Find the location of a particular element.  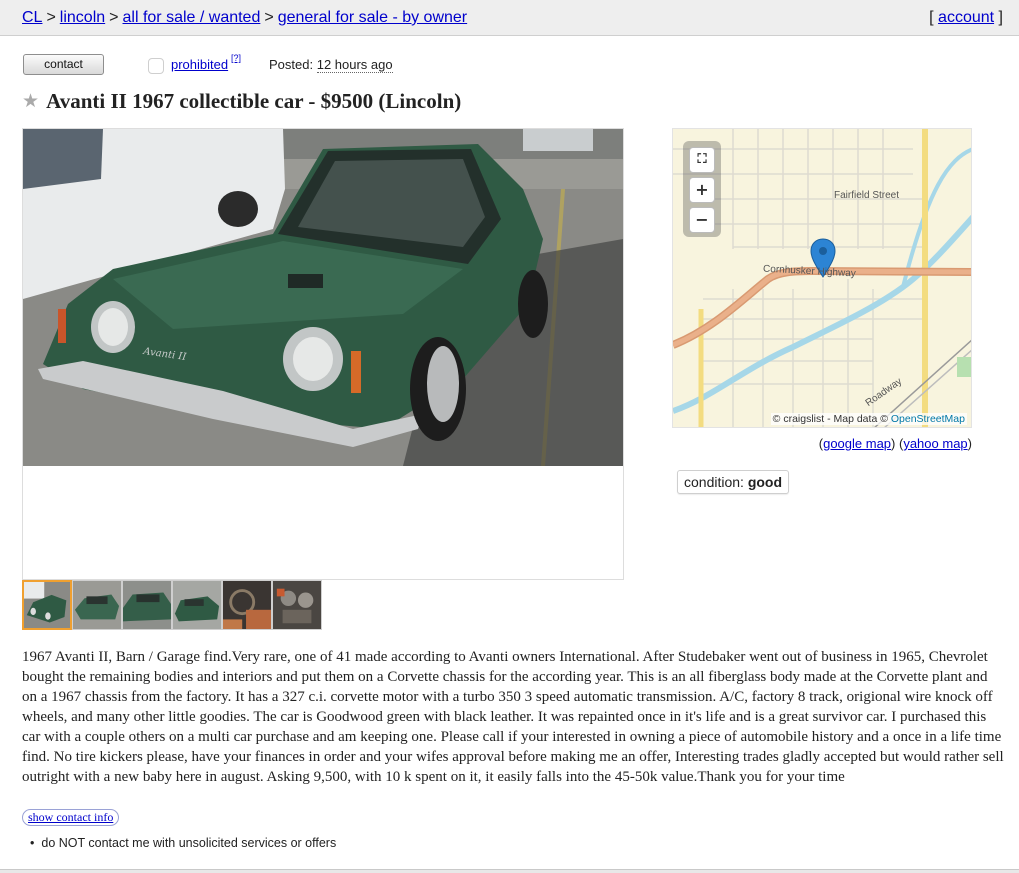

account-bracket-close: ] is located at coordinates (1000, 17).